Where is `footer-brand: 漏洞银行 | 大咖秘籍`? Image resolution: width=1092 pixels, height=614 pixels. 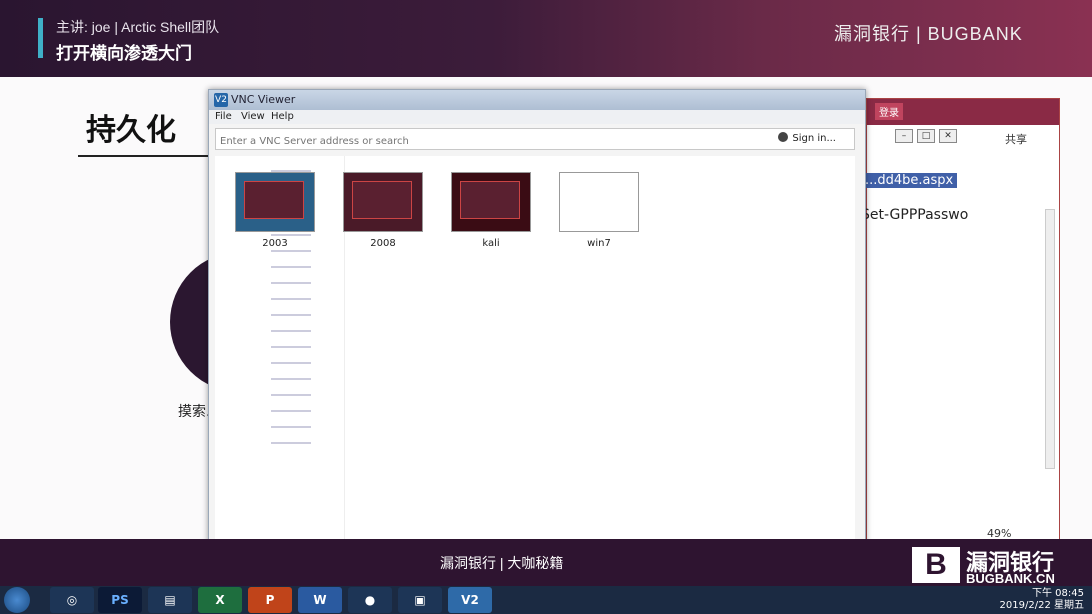 footer-brand: 漏洞银行 | 大咖秘籍 is located at coordinates (502, 563).